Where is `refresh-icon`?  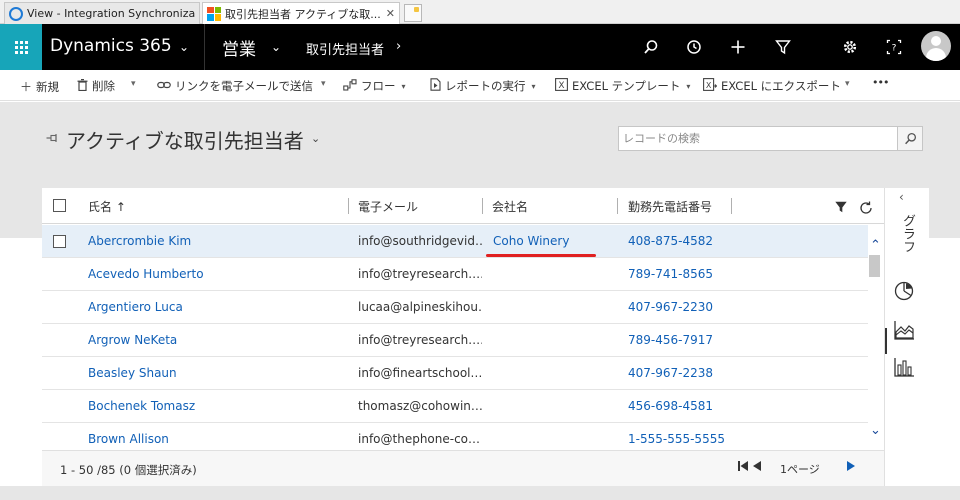
refresh-icon is located at coordinates (866, 210).